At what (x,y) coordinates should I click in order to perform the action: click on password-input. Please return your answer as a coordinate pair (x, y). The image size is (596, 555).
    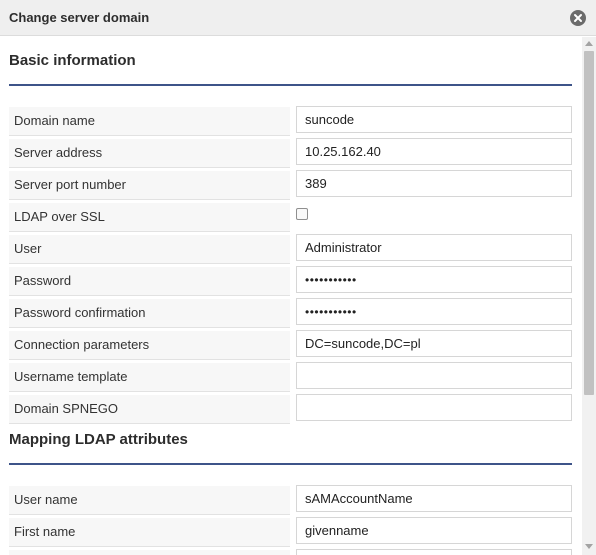
    Looking at the image, I should click on (434, 279).